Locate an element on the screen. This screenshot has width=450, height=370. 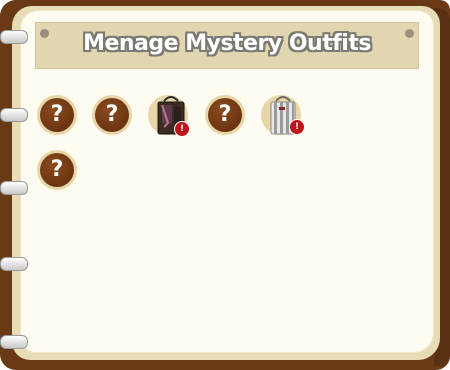
title-banner: Menage Mystery Outfits is located at coordinates (227, 45).